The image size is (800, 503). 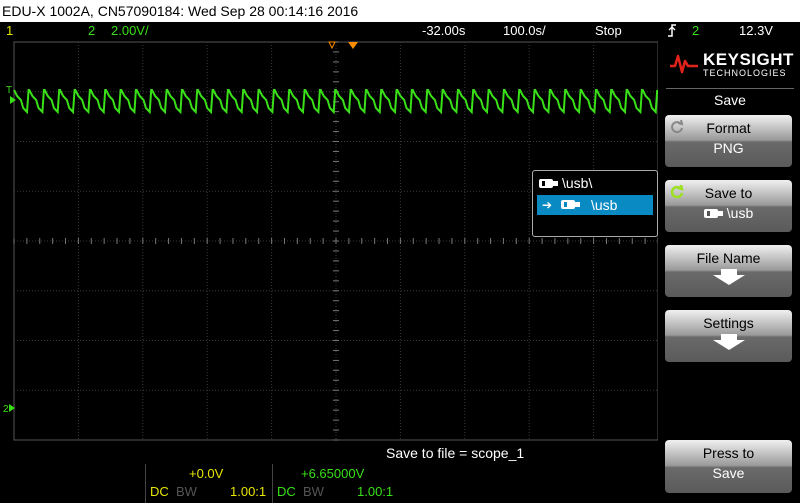 What do you see at coordinates (186, 491) in the screenshot?
I see `ch1-bw-limit: BW` at bounding box center [186, 491].